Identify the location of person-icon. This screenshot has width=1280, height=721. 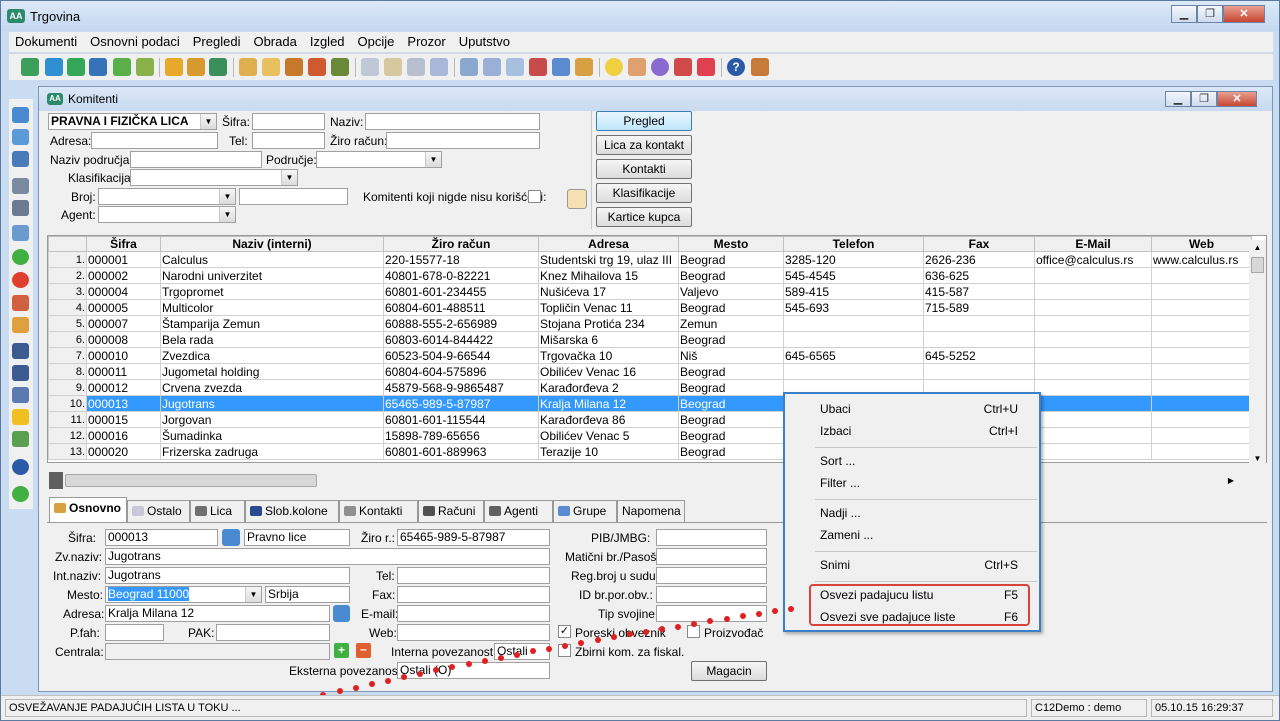
(231, 537).